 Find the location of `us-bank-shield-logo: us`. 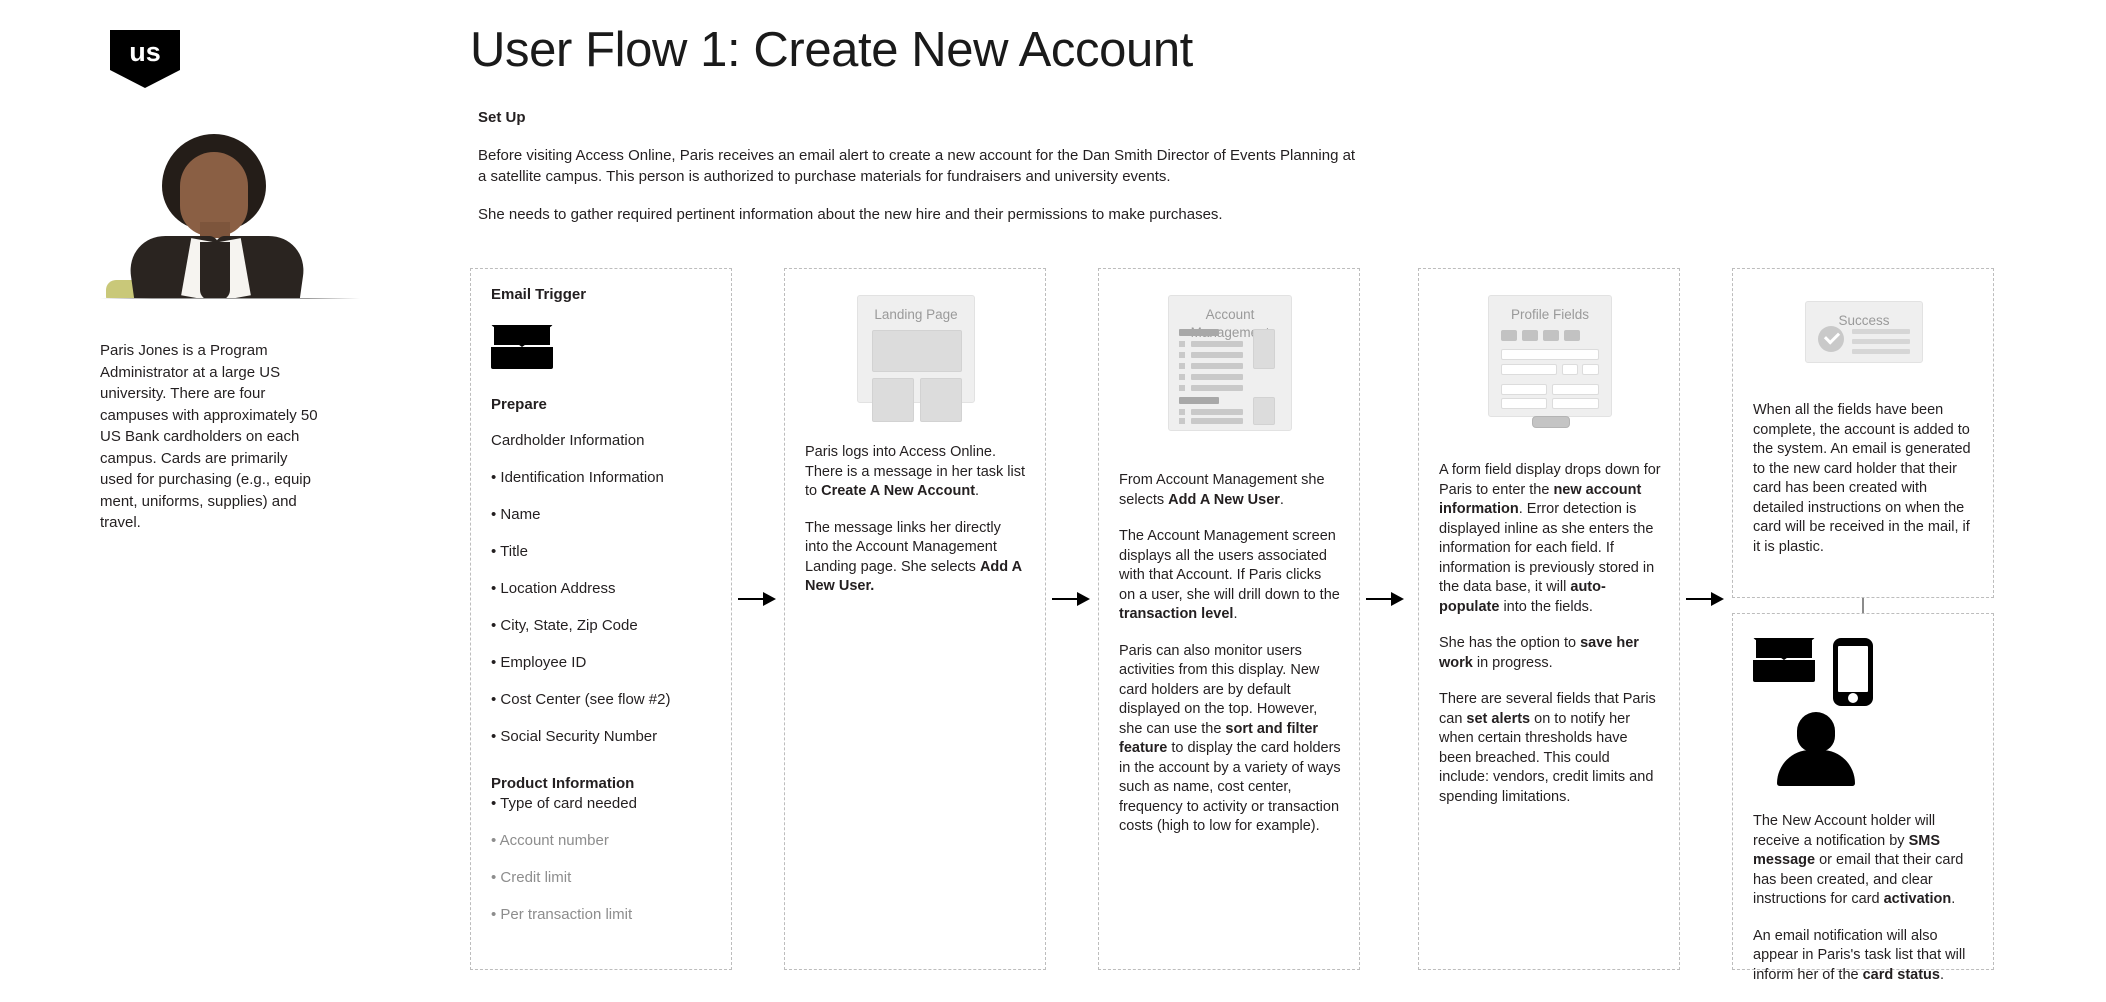

us-bank-shield-logo: us is located at coordinates (145, 59).